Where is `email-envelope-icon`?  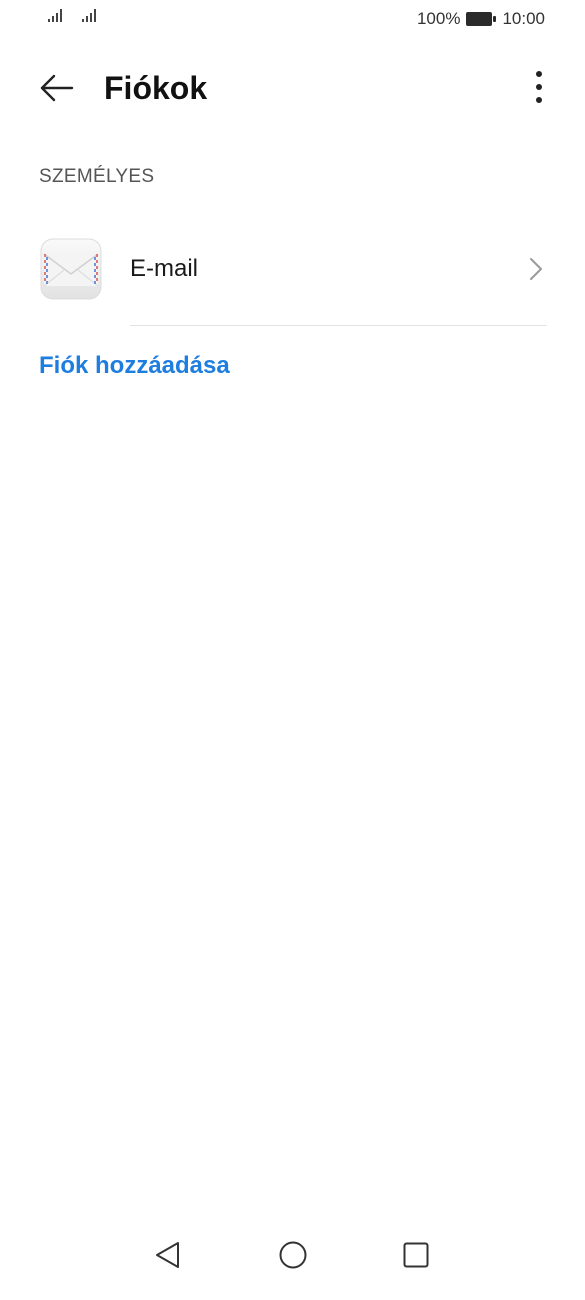
email-envelope-icon is located at coordinates (71, 269).